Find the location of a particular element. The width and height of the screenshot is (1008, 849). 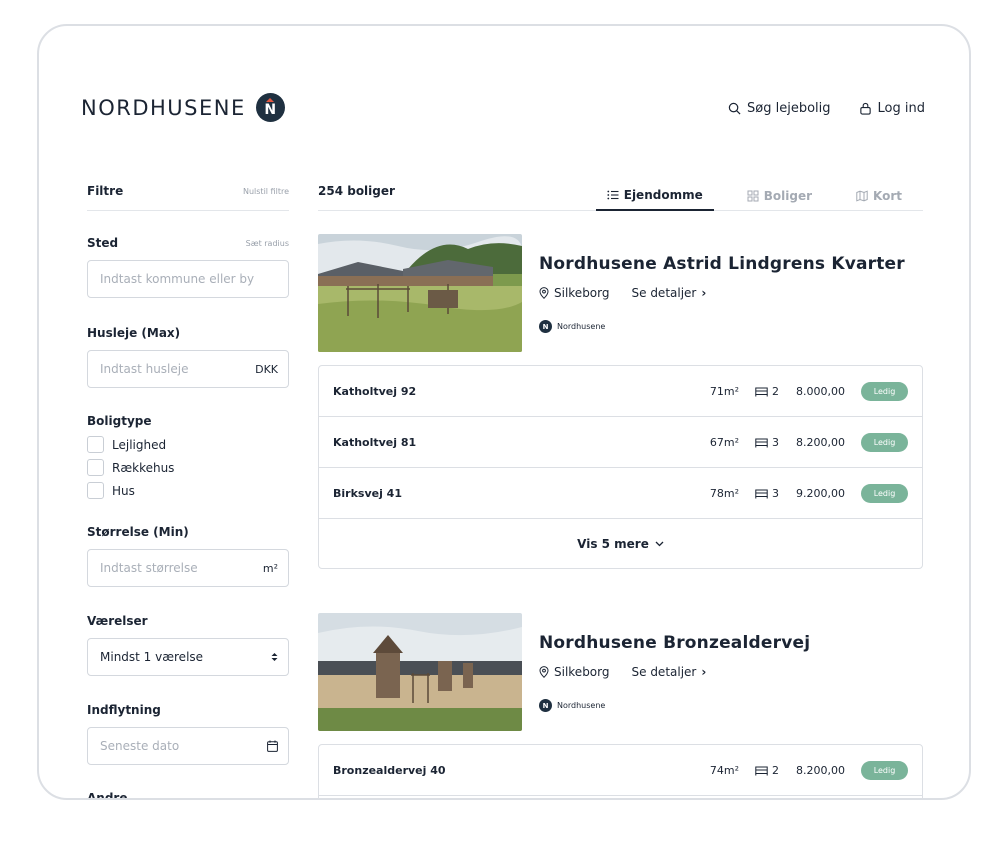

rooms-select: Mindst 1 værelse is located at coordinates (188, 657).